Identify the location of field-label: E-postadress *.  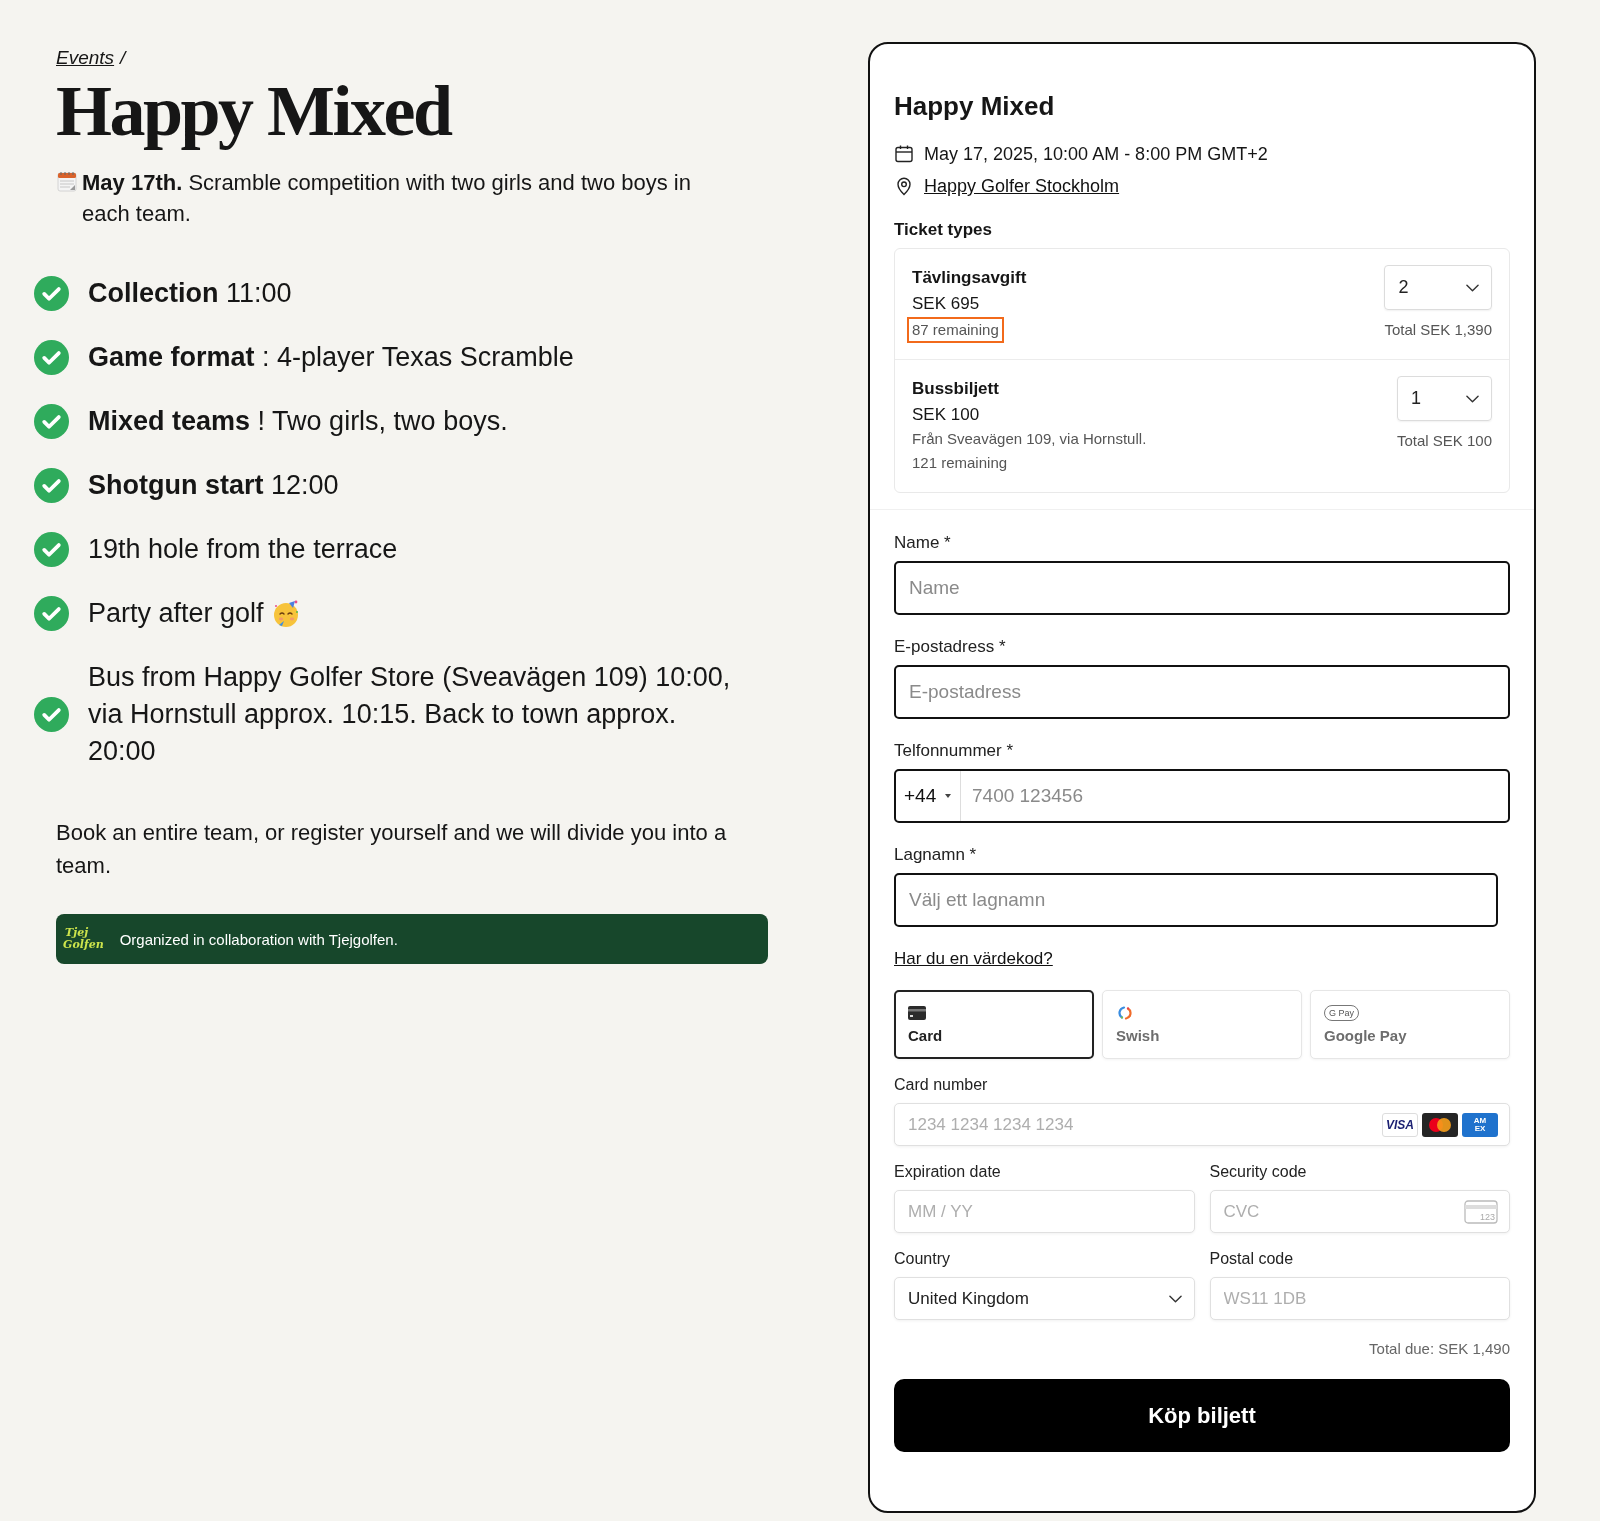
(950, 647).